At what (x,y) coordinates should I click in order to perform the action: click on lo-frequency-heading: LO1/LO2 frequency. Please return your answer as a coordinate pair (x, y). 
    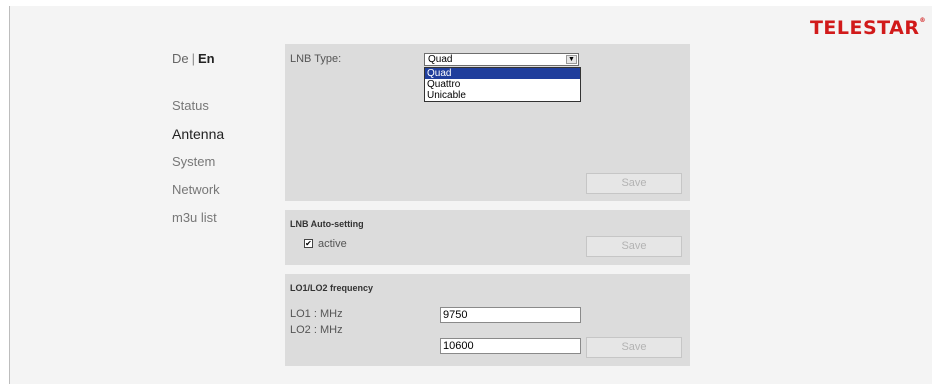
    Looking at the image, I should click on (332, 288).